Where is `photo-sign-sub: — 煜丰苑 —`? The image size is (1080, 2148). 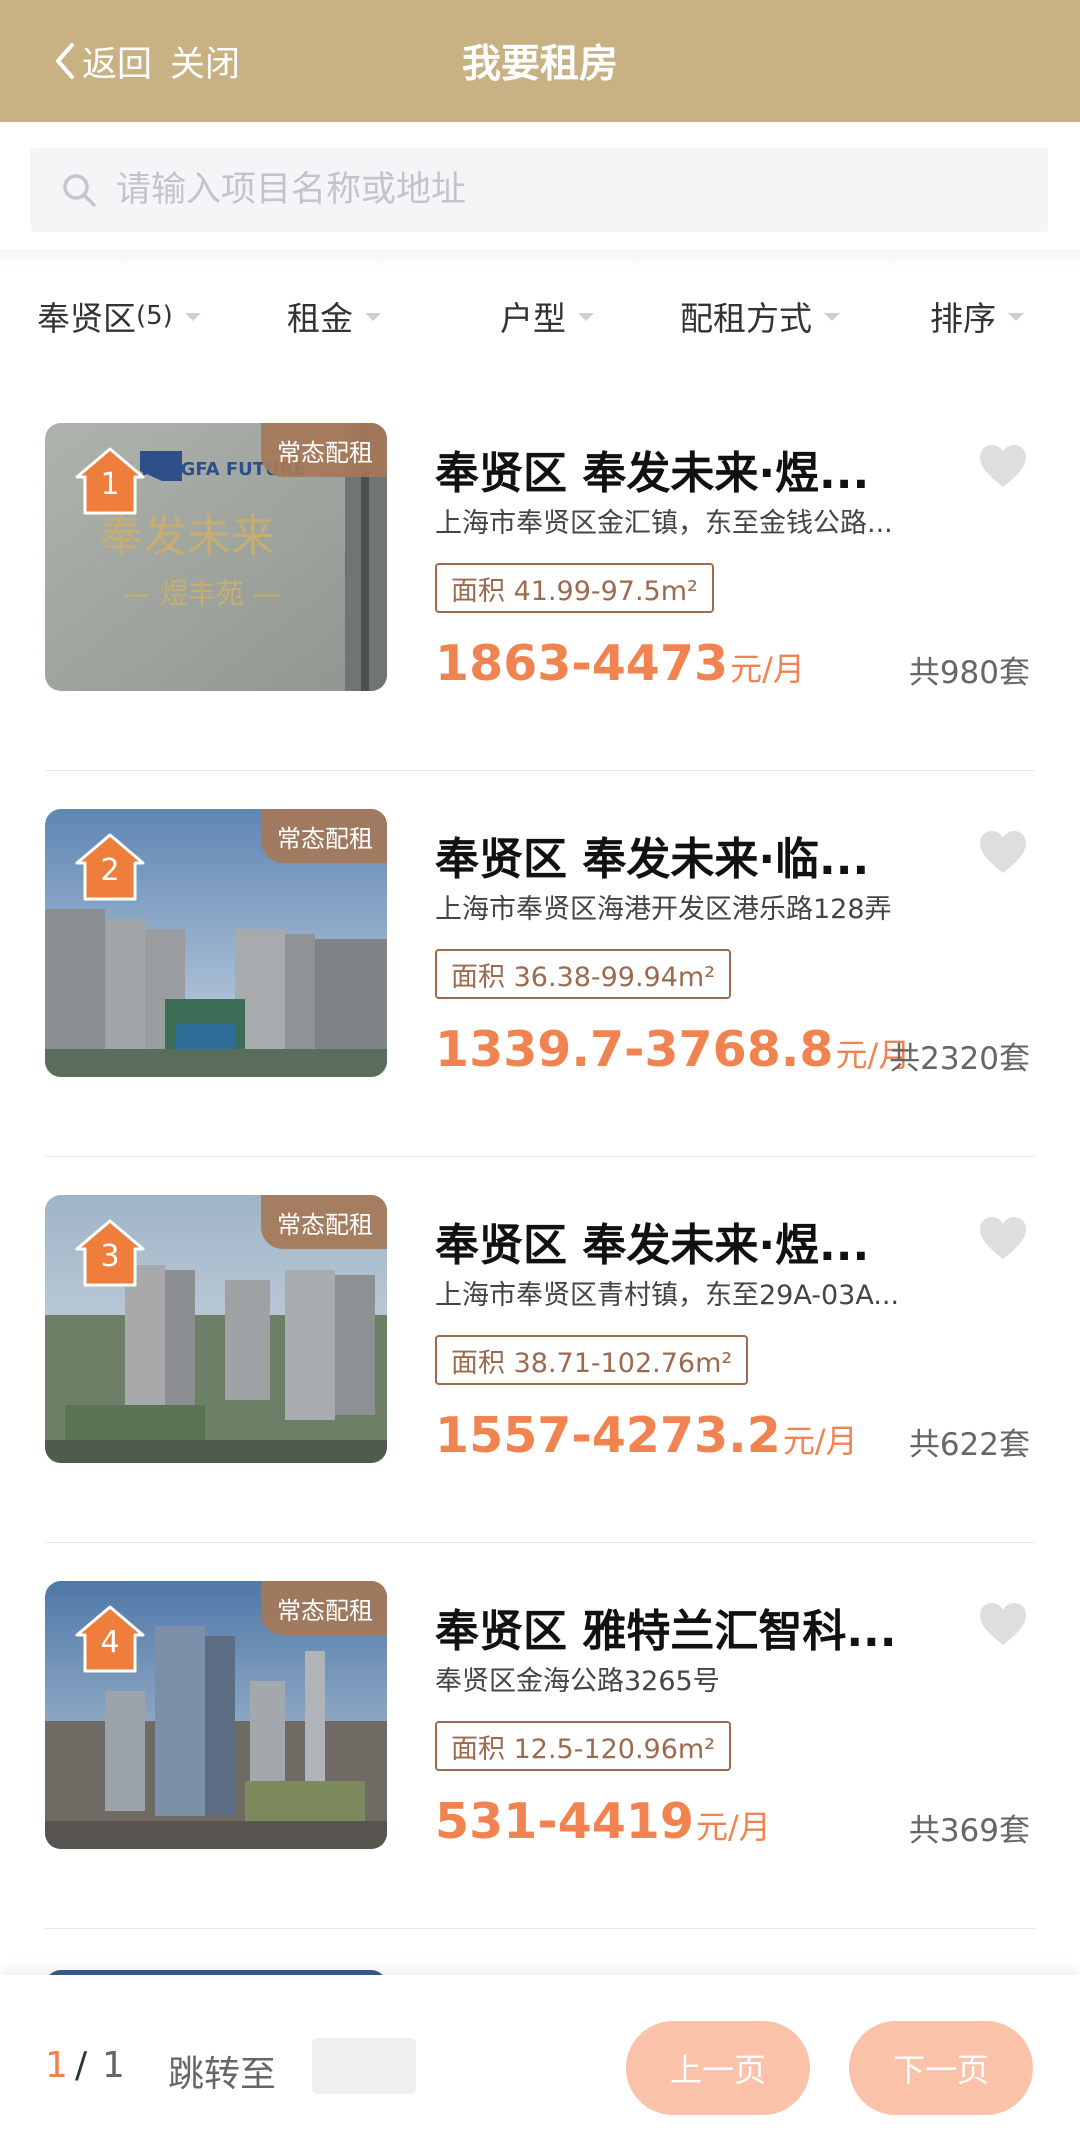
photo-sign-sub: — 煜丰苑 — is located at coordinates (202, 593).